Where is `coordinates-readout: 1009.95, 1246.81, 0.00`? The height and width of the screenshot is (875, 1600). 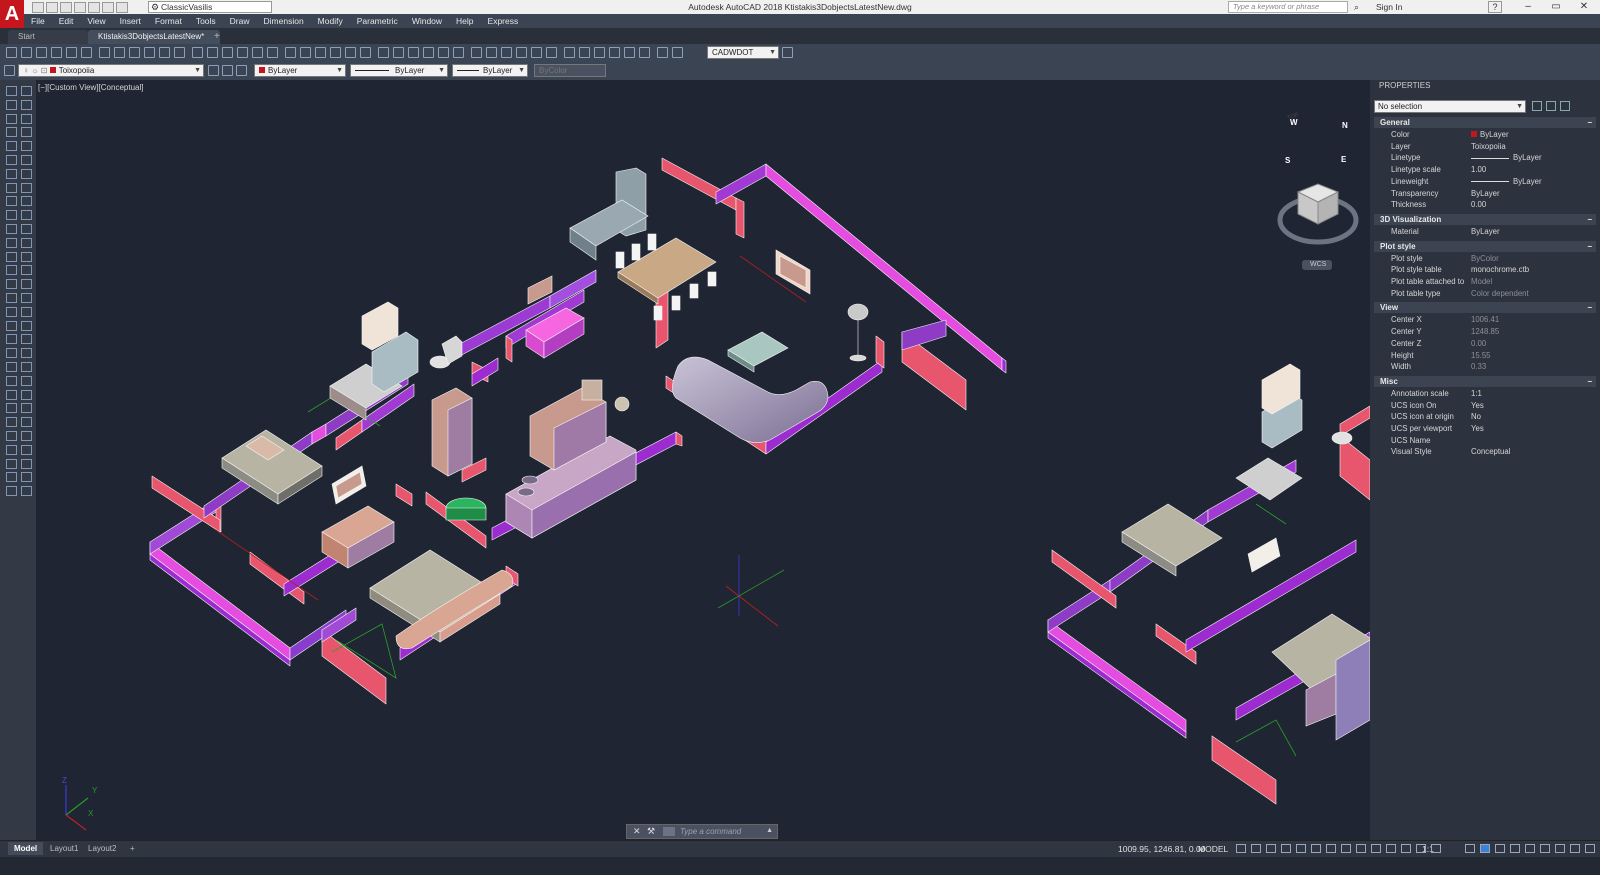 coordinates-readout: 1009.95, 1246.81, 0.00 is located at coordinates (1161, 849).